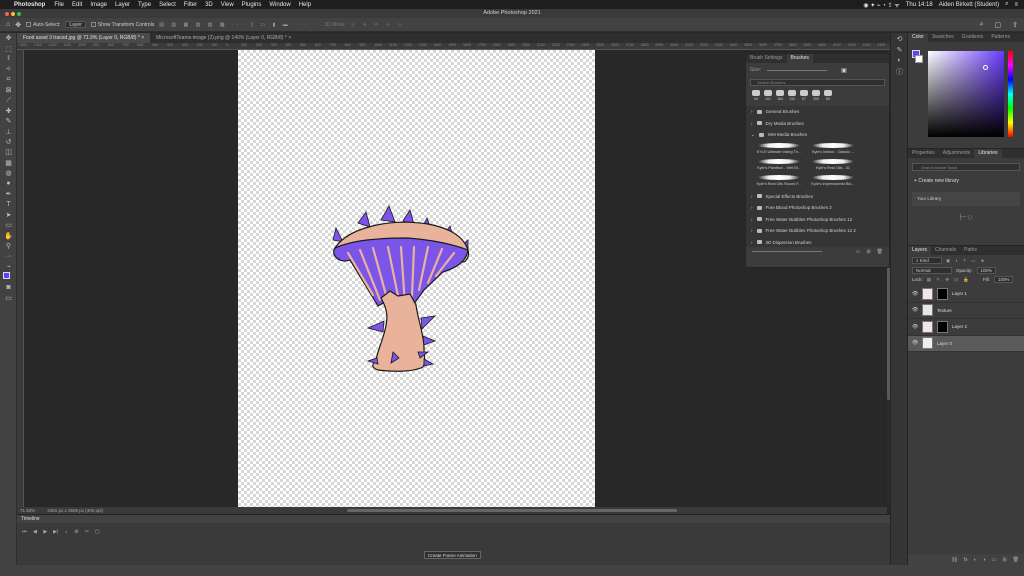  Describe the element at coordinates (817, 220) in the screenshot. I see `folder-water-bubbles: › Free Water Bubbles Photoshop Brushes 12` at that location.